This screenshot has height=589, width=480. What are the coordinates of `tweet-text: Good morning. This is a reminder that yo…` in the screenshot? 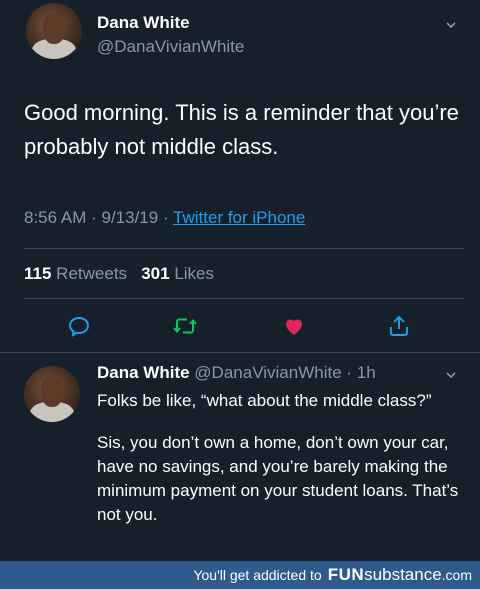 It's located at (241, 129).